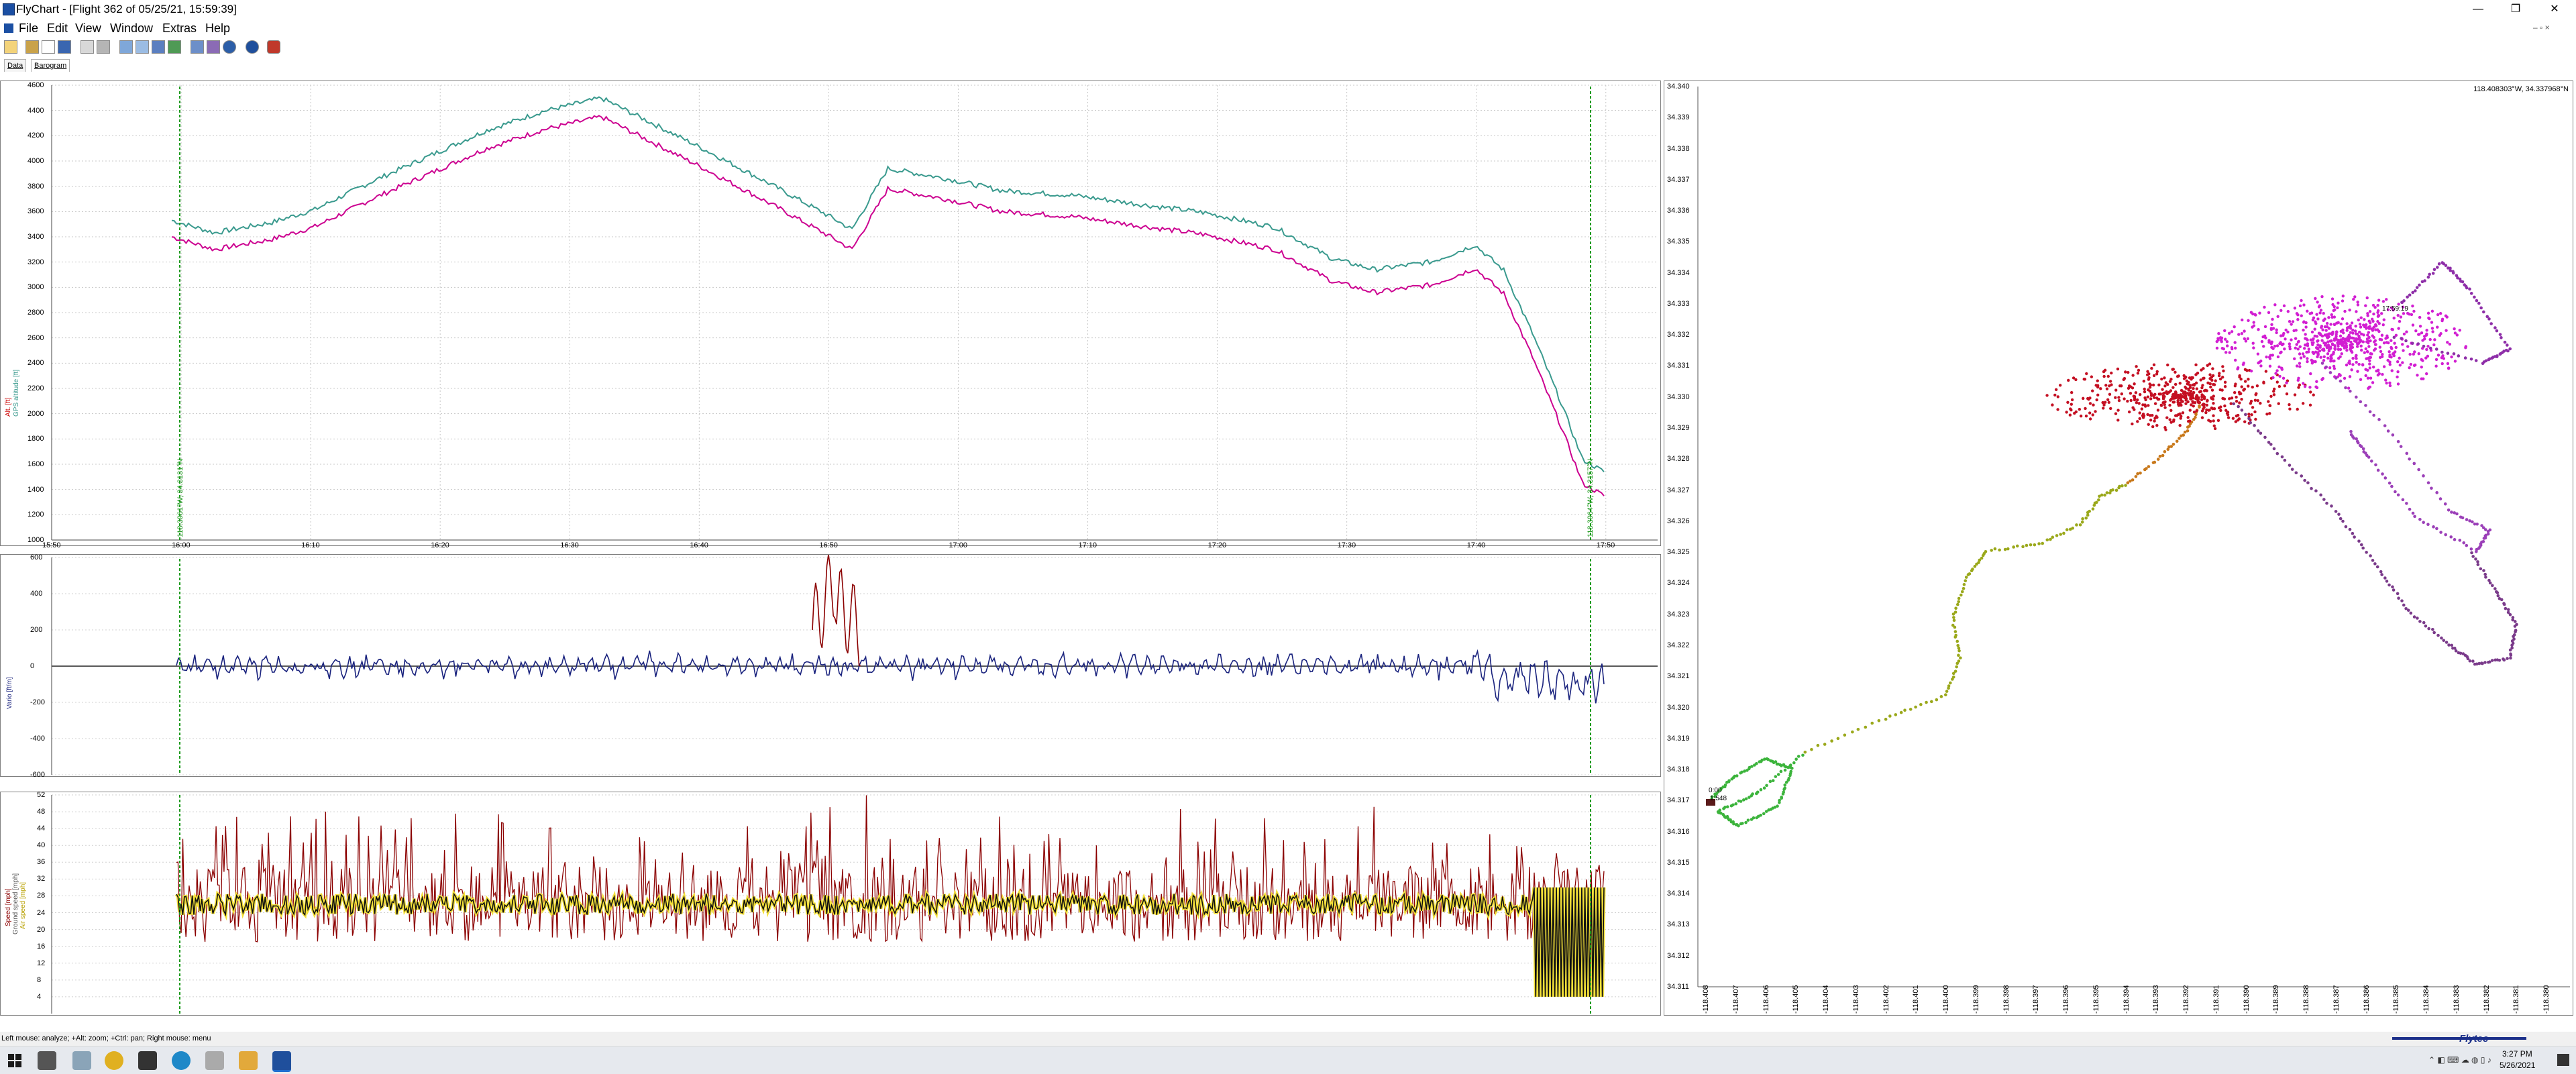 The image size is (2576, 1074). Describe the element at coordinates (32, 47) in the screenshot. I see `folder-icon` at that location.